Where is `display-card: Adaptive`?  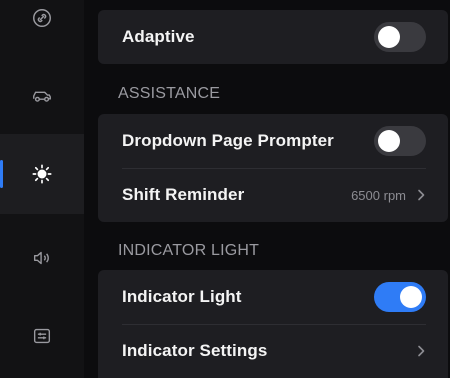
display-card: Adaptive is located at coordinates (273, 37).